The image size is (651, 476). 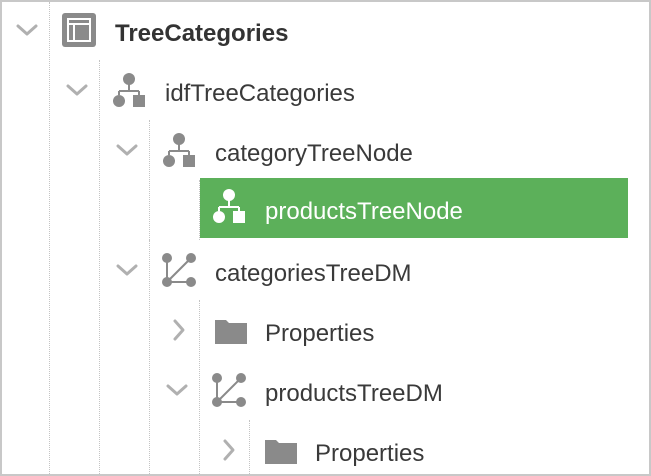 I want to click on tree-node-treecategories: TreeCategories, so click(x=325, y=32).